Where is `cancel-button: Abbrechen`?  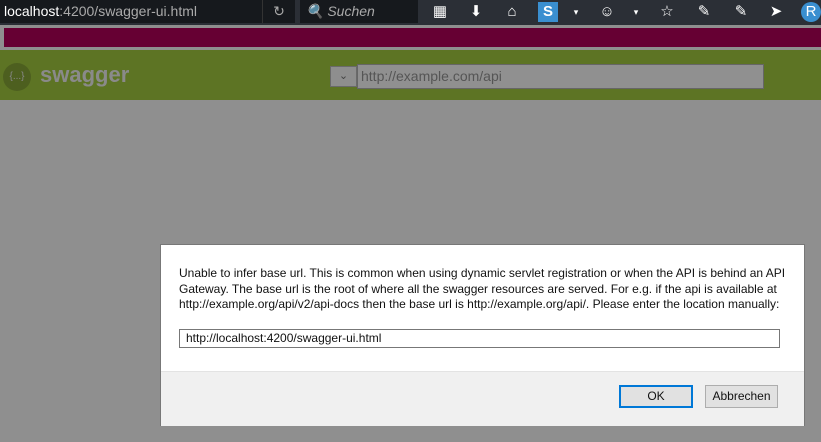
cancel-button: Abbrechen is located at coordinates (741, 396).